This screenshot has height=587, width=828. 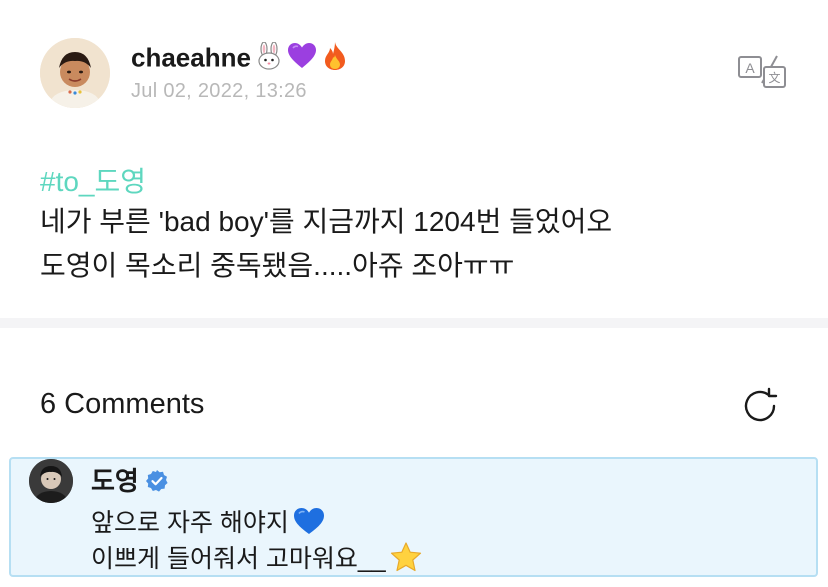 I want to click on comment-text: 앞으로 자주 해야지, so click(x=190, y=523).